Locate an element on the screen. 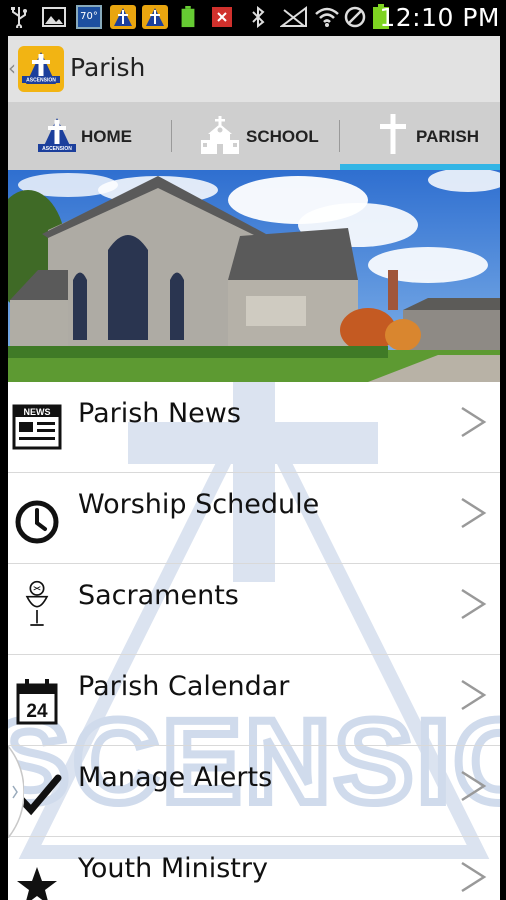 The width and height of the screenshot is (506, 900). gallery-icon is located at coordinates (54, 17).